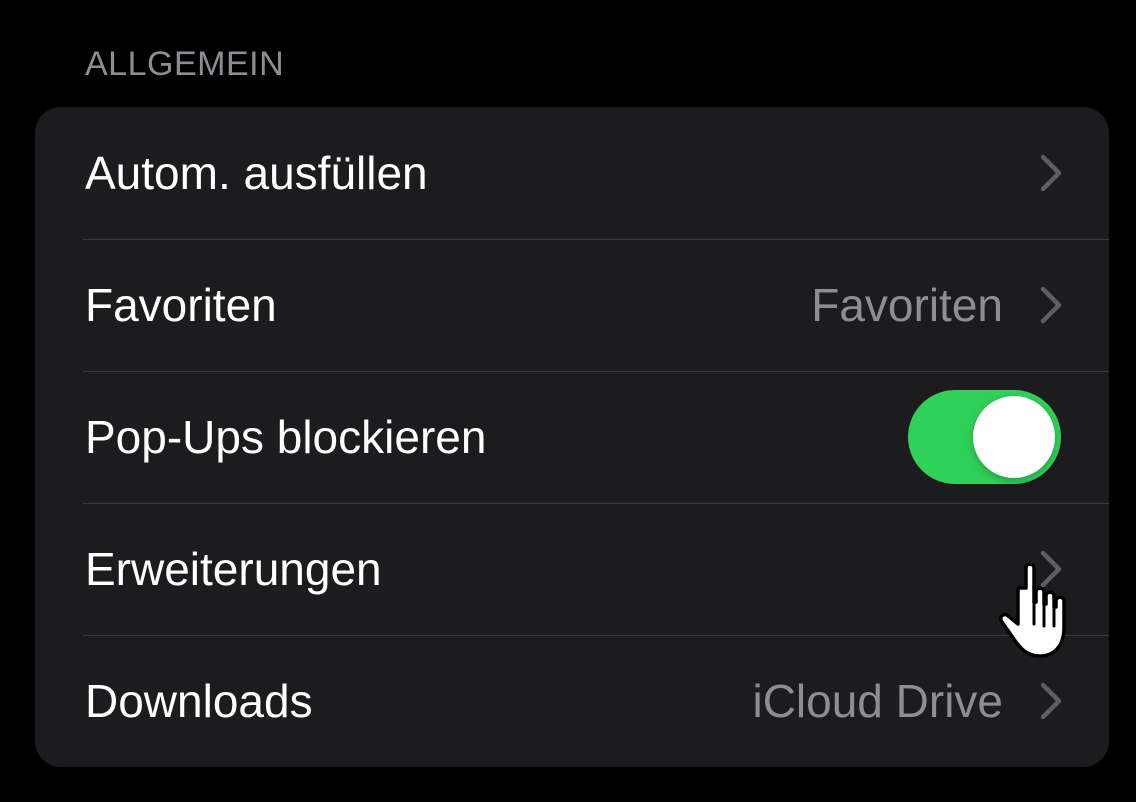  What do you see at coordinates (877, 701) in the screenshot?
I see `row-downloads-value: iCloud Drive` at bounding box center [877, 701].